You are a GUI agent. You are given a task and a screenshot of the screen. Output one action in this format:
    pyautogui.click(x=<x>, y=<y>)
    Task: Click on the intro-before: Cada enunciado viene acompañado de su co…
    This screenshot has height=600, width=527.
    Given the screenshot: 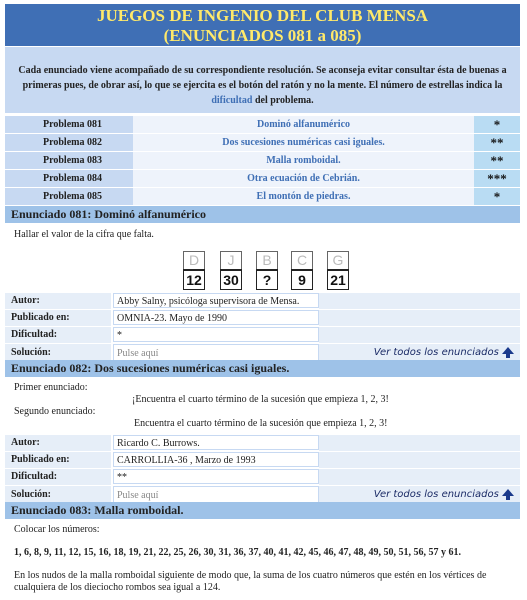 What is the action you would take?
    pyautogui.click(x=262, y=78)
    